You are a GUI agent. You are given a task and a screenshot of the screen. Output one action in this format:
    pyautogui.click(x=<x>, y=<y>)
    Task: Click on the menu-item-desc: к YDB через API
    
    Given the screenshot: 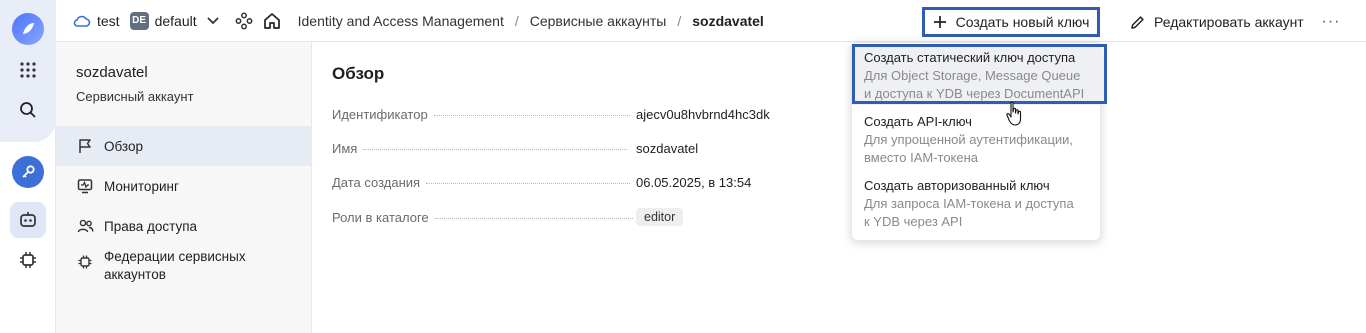 What is the action you would take?
    pyautogui.click(x=913, y=221)
    